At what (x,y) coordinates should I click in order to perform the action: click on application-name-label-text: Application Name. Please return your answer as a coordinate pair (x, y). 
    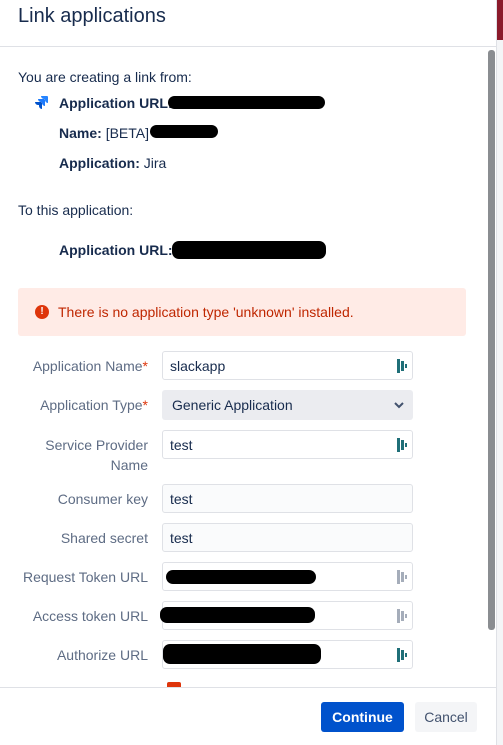
    Looking at the image, I should click on (87, 366).